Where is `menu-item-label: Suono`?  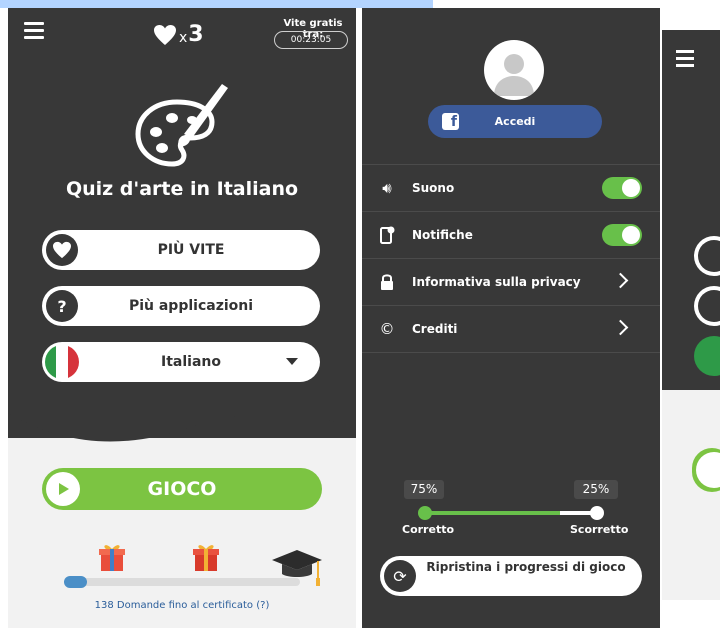
menu-item-label: Suono is located at coordinates (433, 188).